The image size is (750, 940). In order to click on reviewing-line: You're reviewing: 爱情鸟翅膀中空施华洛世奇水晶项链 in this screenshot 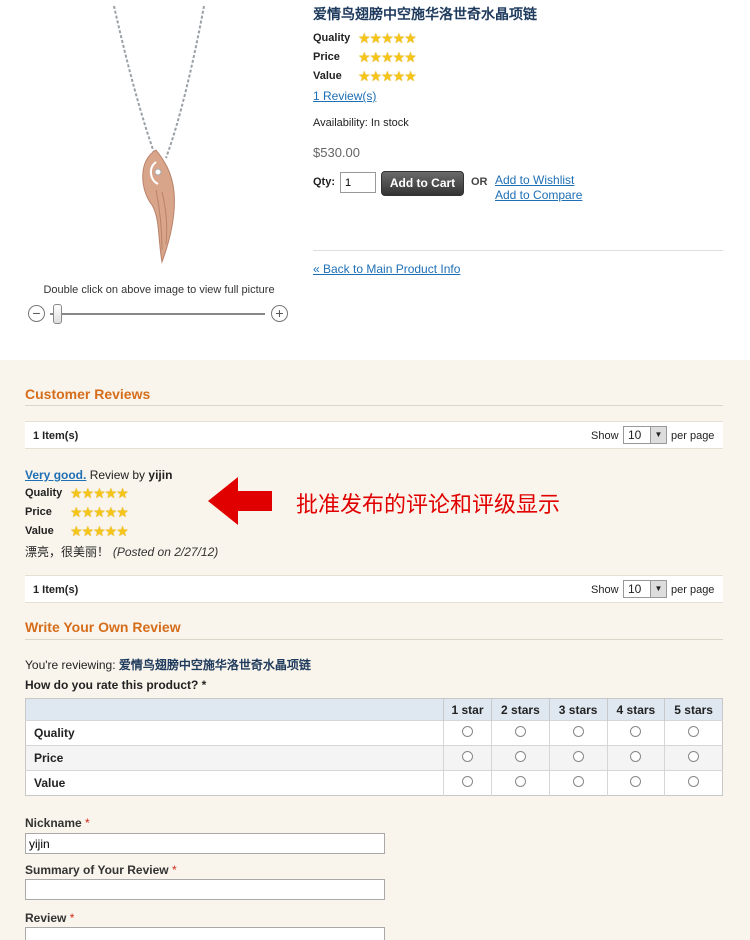, I will do `click(168, 664)`.